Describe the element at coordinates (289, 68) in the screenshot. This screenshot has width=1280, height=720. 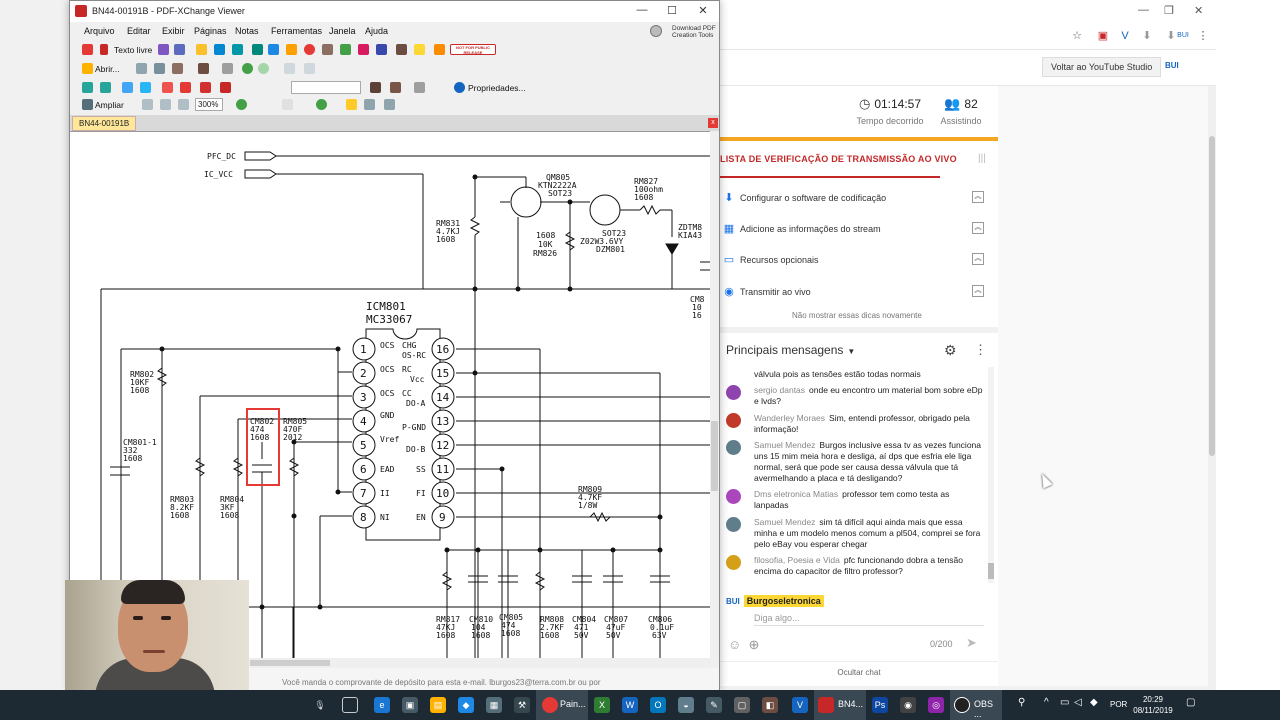
I see `undo-icon` at that location.